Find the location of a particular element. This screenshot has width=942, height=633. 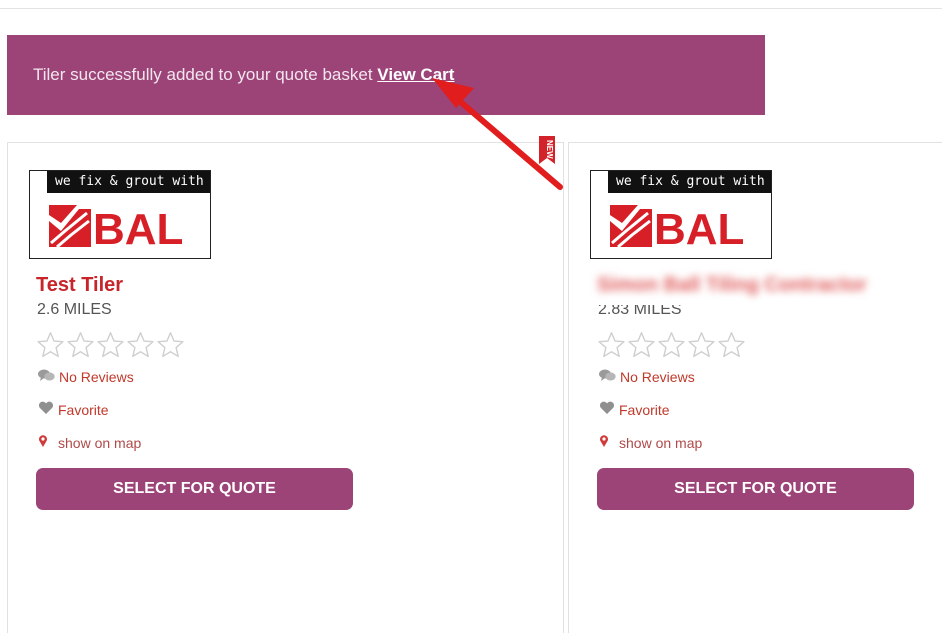

tiler-name: Simon Ball Tiling Contractor is located at coordinates (732, 285).